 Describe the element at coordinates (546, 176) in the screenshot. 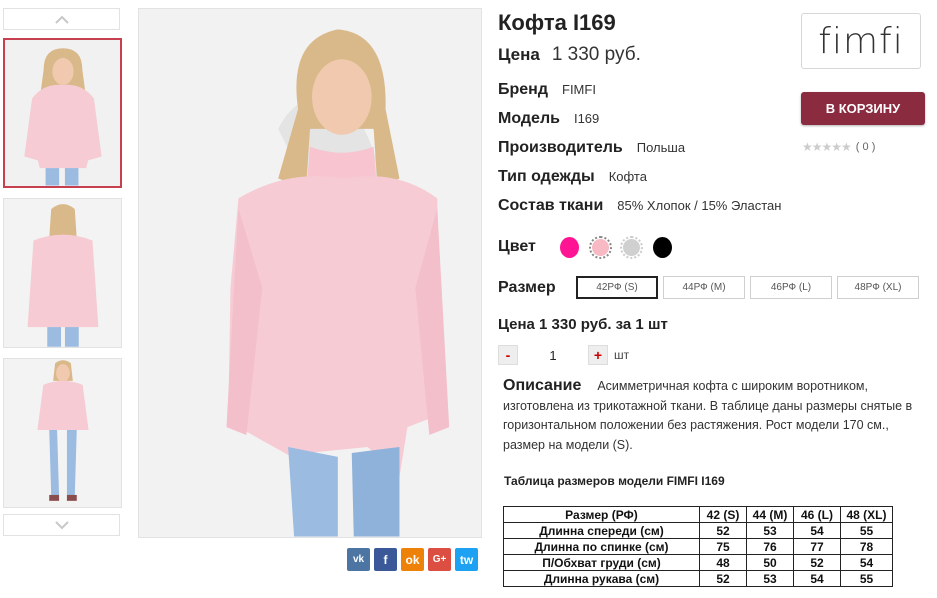

I see `spec-label: Тип одежды` at that location.